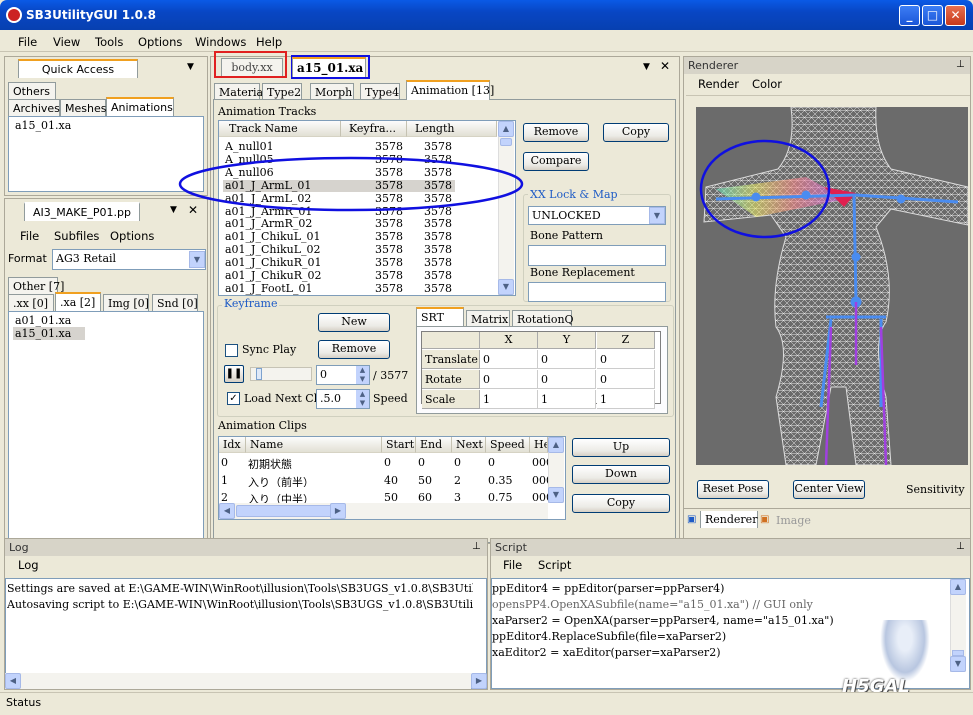  I want to click on tab-other: Other [7], so click(36, 285).